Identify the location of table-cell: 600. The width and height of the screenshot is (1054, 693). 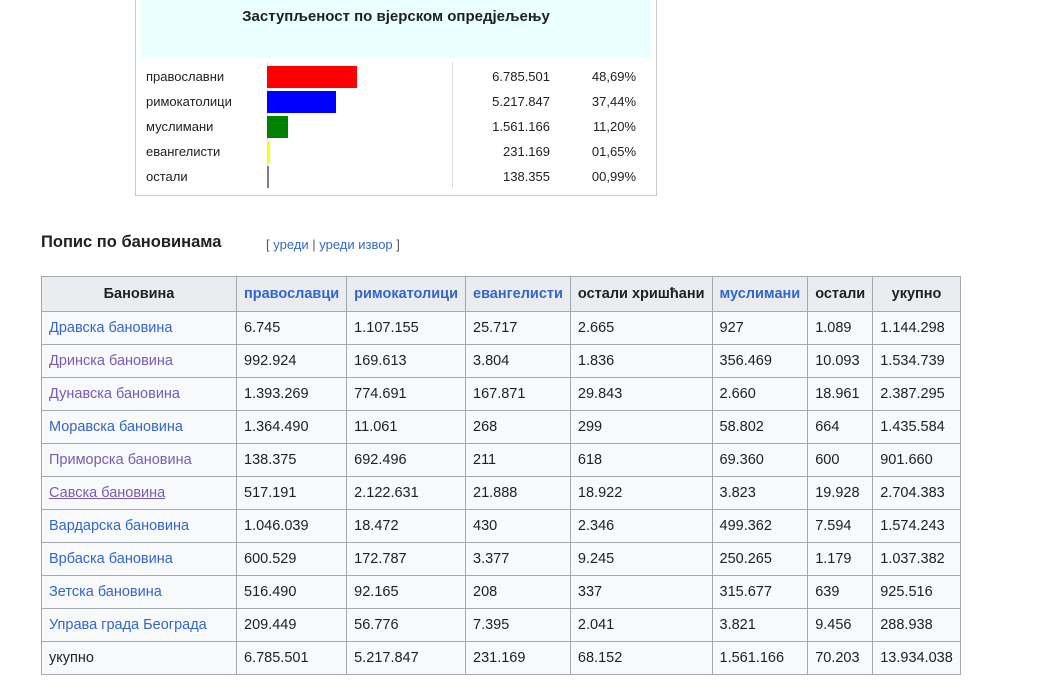
(840, 460).